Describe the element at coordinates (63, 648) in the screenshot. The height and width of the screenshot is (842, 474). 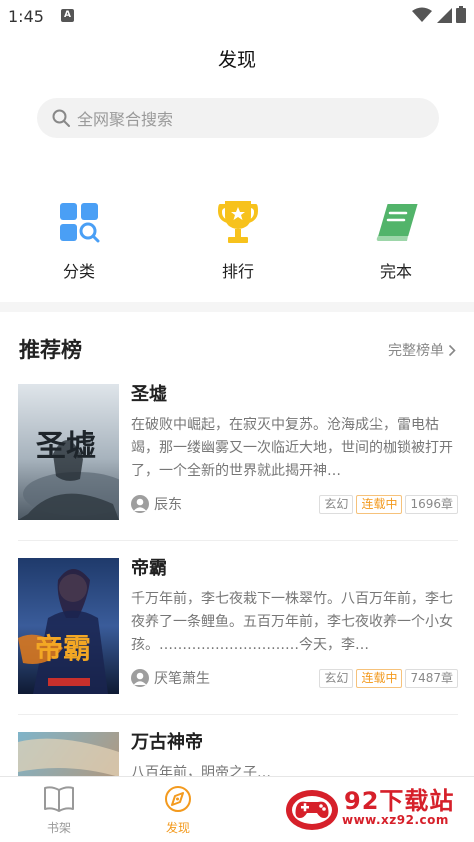
I see `cover-title-text: 帝霸` at that location.